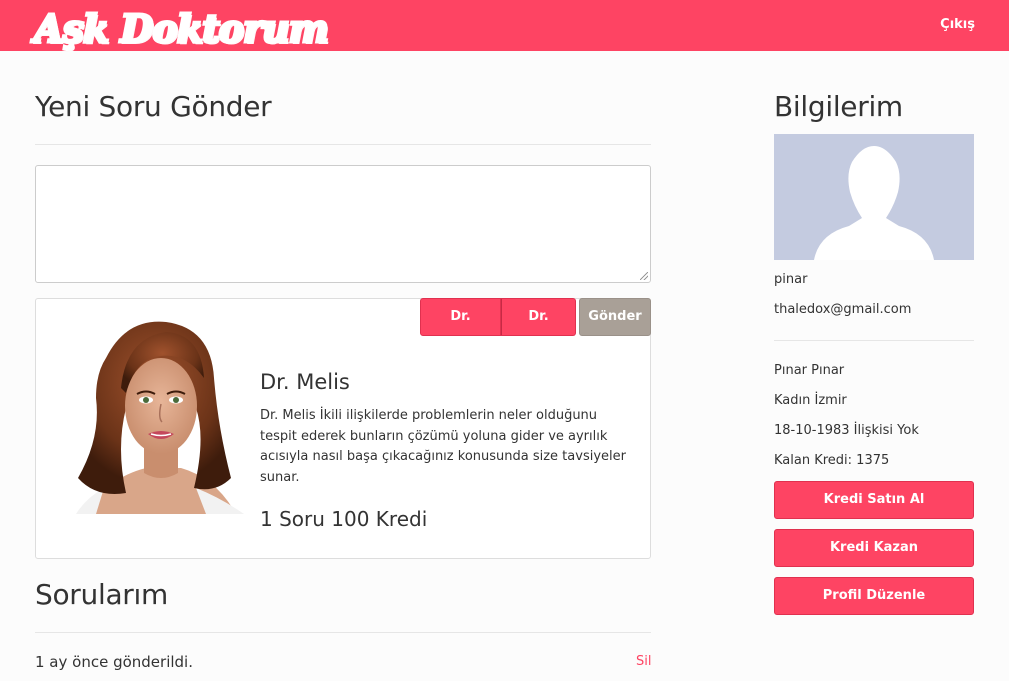  What do you see at coordinates (101, 594) in the screenshot?
I see `my-questions-title: Sorularım` at bounding box center [101, 594].